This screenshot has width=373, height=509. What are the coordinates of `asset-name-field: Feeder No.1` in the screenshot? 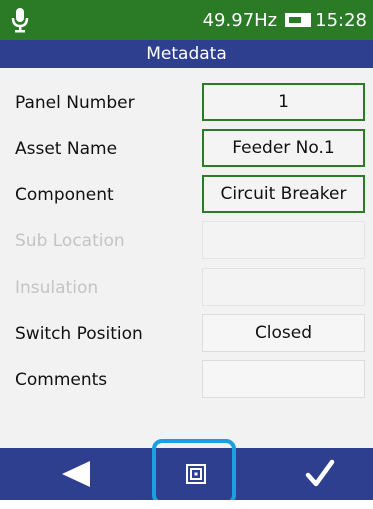 It's located at (283, 148).